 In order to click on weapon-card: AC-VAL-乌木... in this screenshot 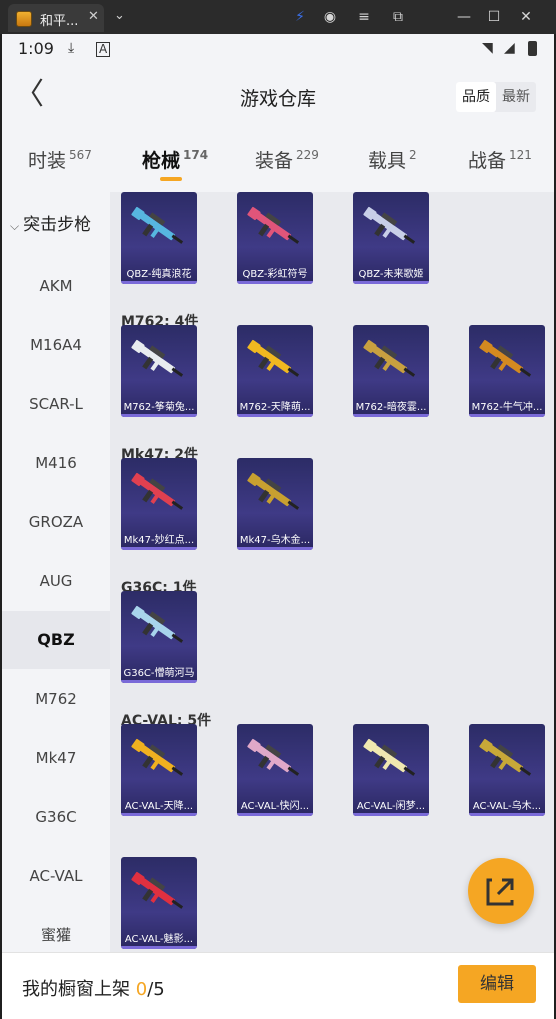, I will do `click(507, 770)`.